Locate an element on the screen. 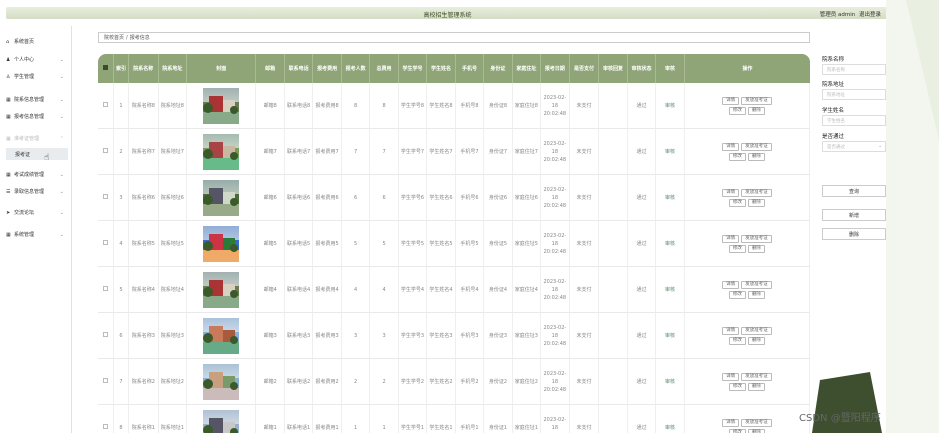 The image size is (939, 433). sidebar-item-5: ▦ 准考证管理 ⌃ is located at coordinates (37, 138).